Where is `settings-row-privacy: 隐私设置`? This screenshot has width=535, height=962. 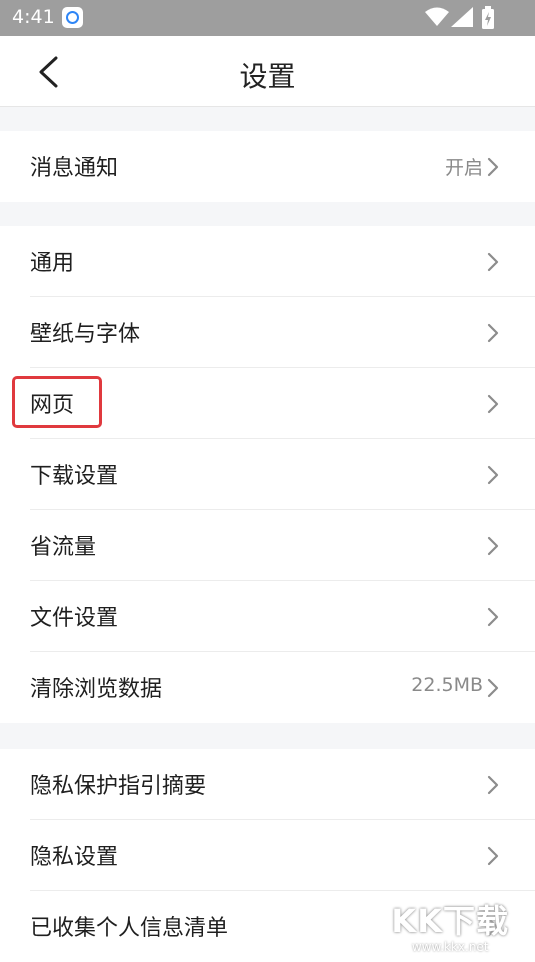
settings-row-privacy: 隐私设置 is located at coordinates (267, 855).